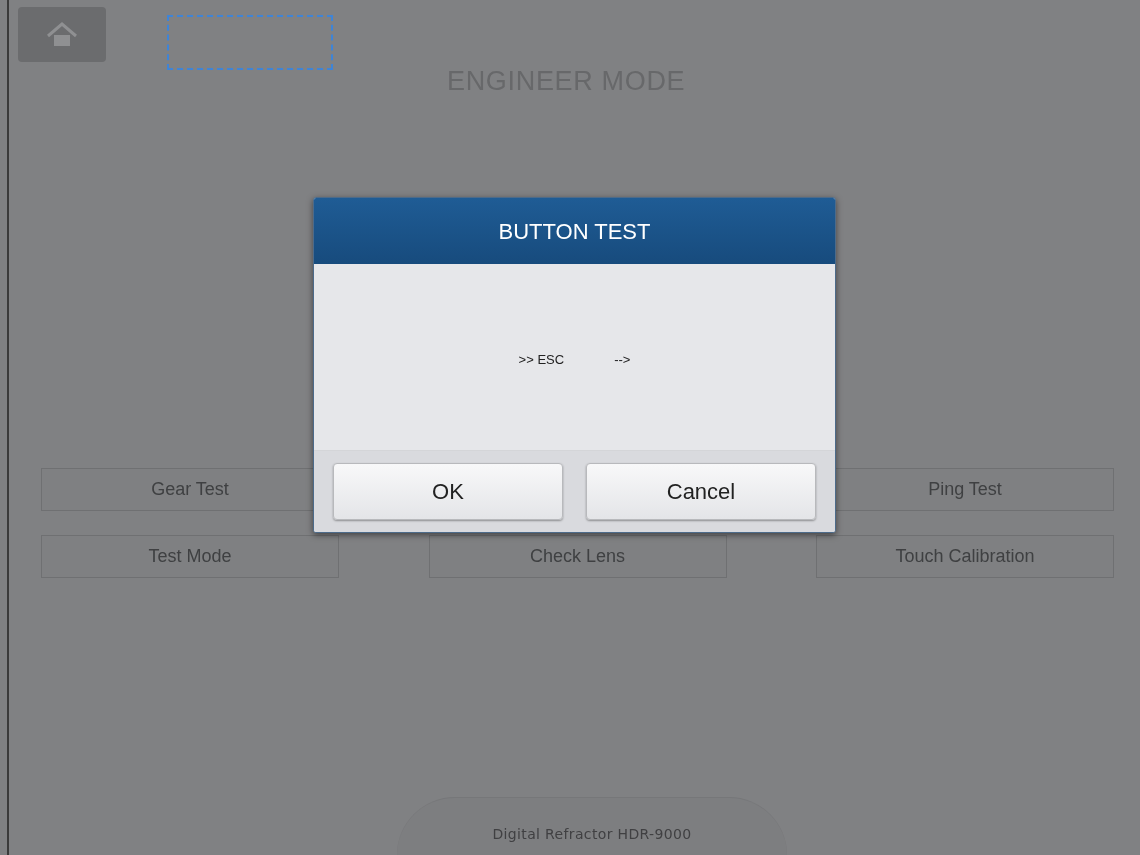 Image resolution: width=1140 pixels, height=855 pixels. Describe the element at coordinates (592, 834) in the screenshot. I see `model-name: Digital Refractor HDR-9000` at that location.